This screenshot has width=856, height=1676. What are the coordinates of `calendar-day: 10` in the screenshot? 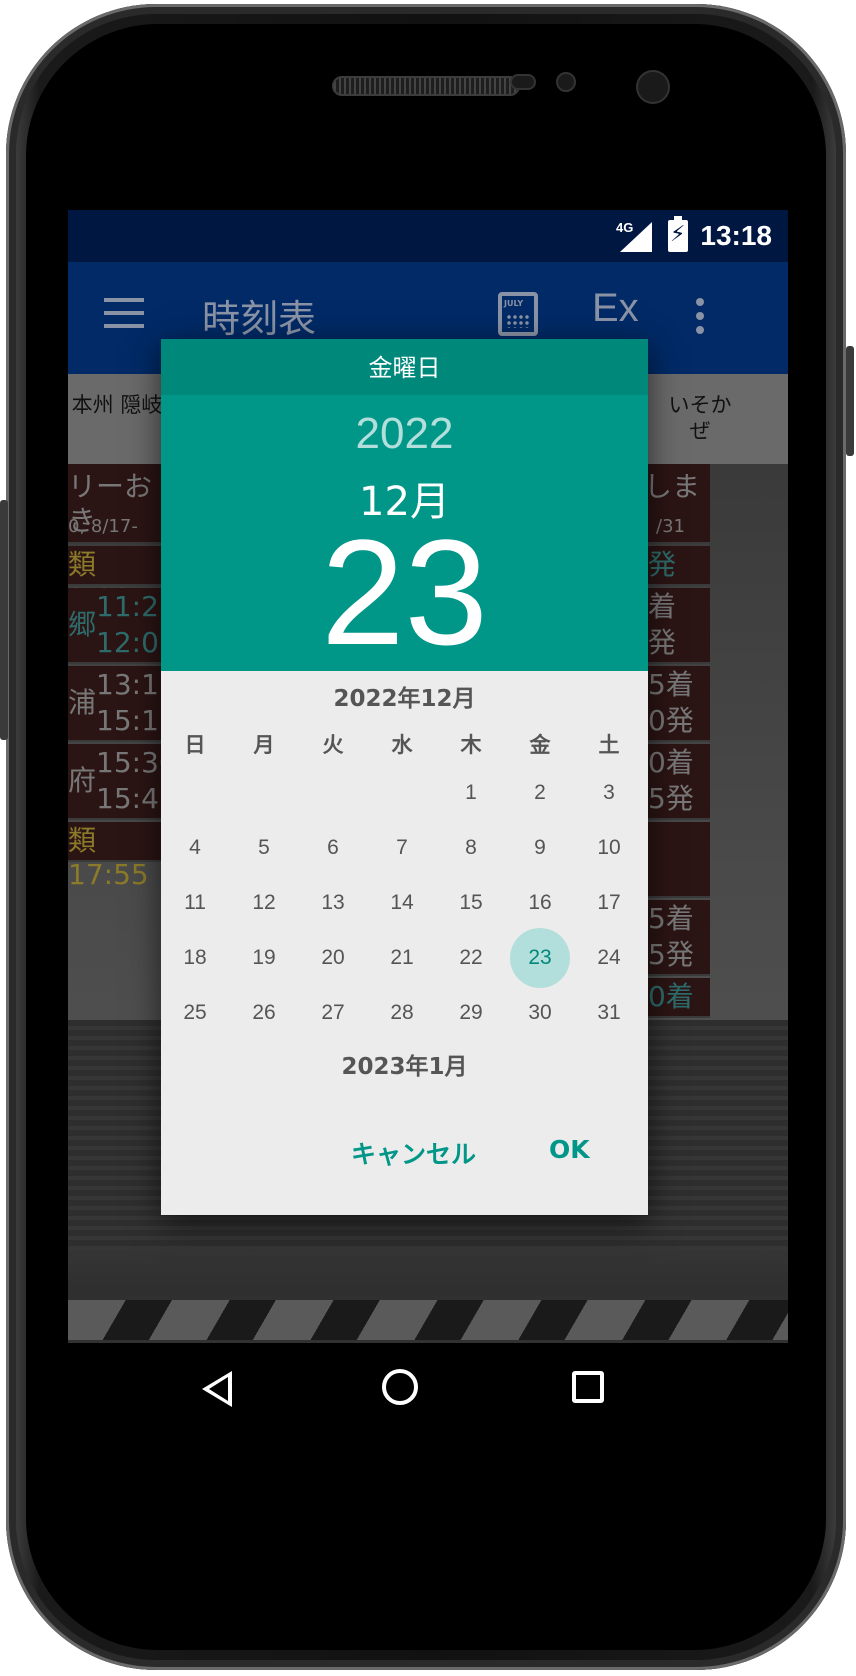 It's located at (609, 848).